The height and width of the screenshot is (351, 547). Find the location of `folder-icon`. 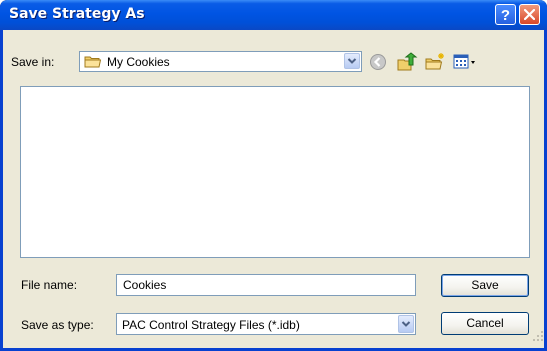

folder-icon is located at coordinates (93, 62).